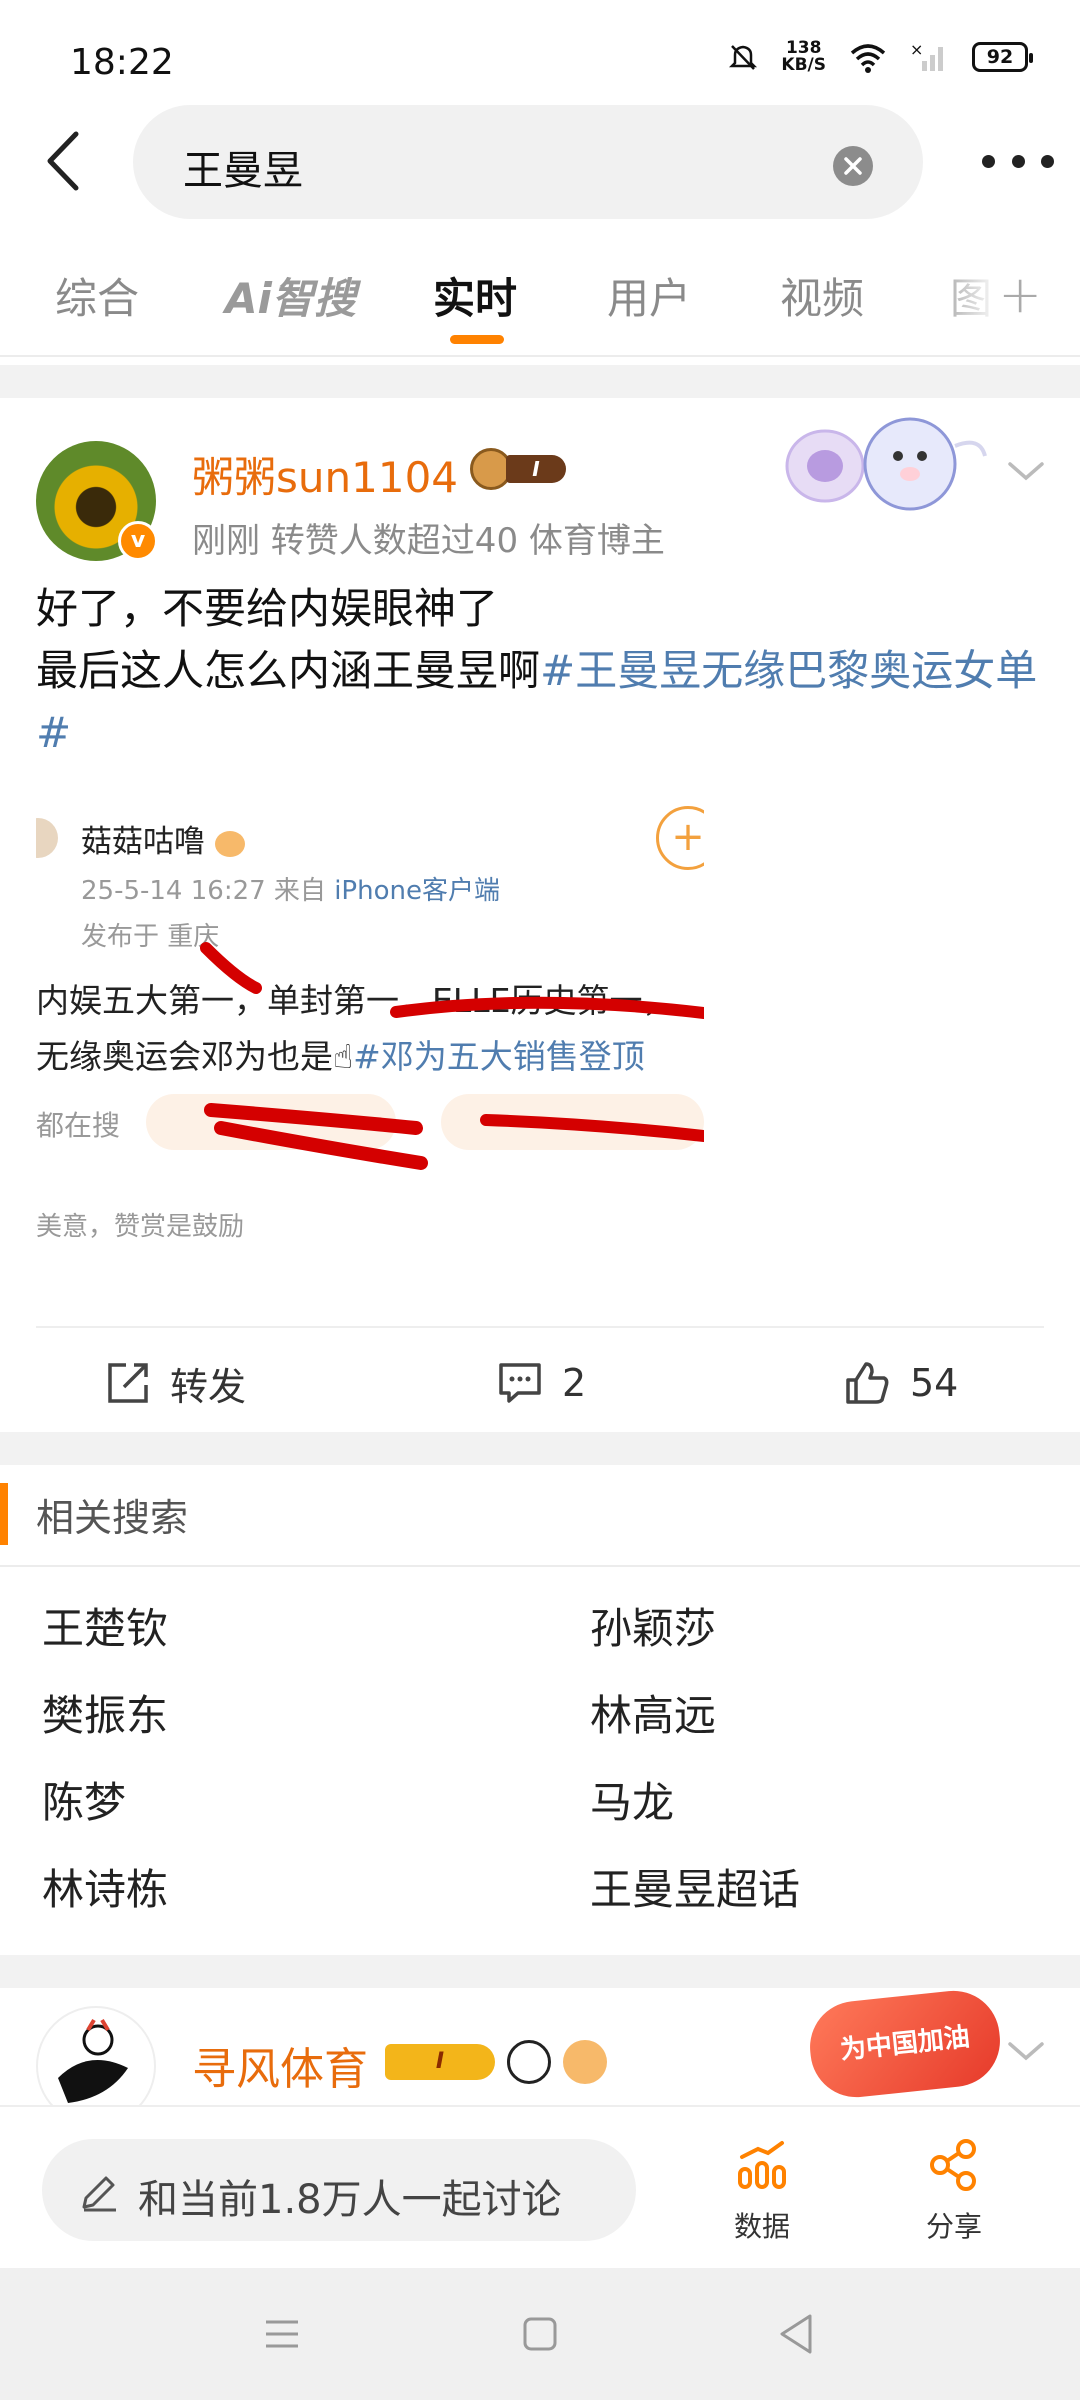  I want to click on thumbs-up-icon, so click(867, 1383).